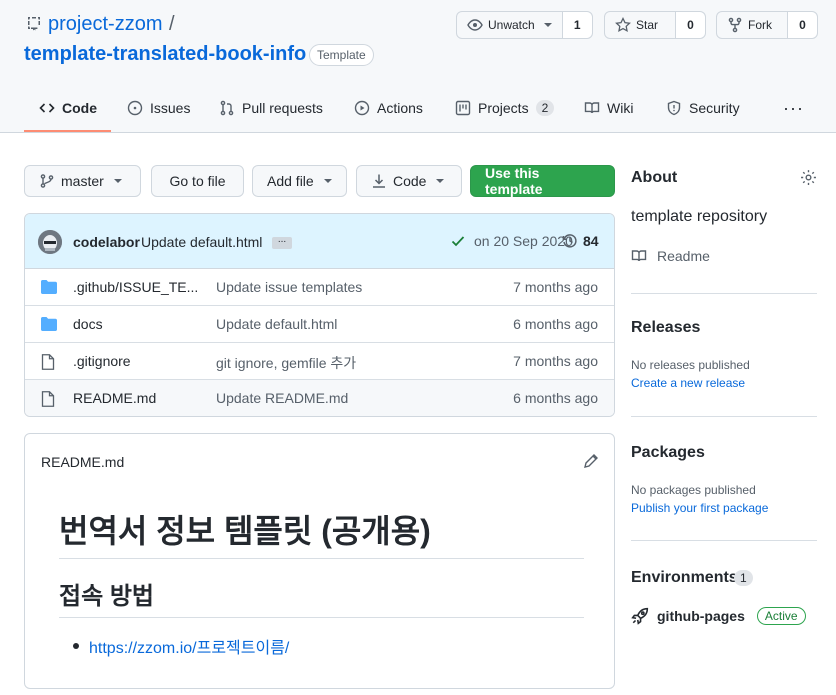  Describe the element at coordinates (511, 25) in the screenshot. I see `unwatch-label: Unwatch` at that location.